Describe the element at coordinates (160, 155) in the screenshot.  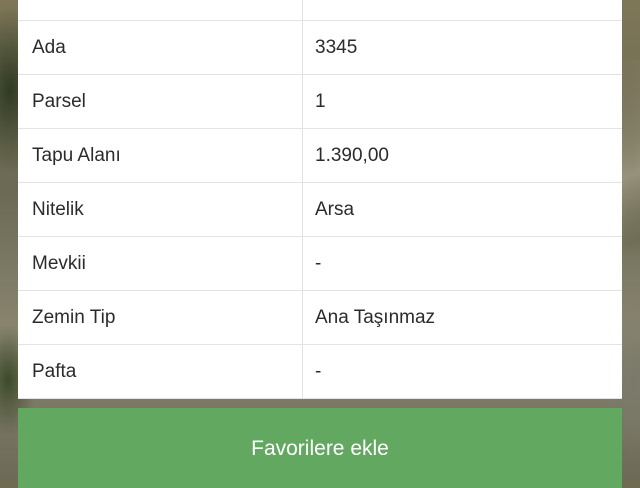
I see `row-label: Tapu Alanı` at that location.